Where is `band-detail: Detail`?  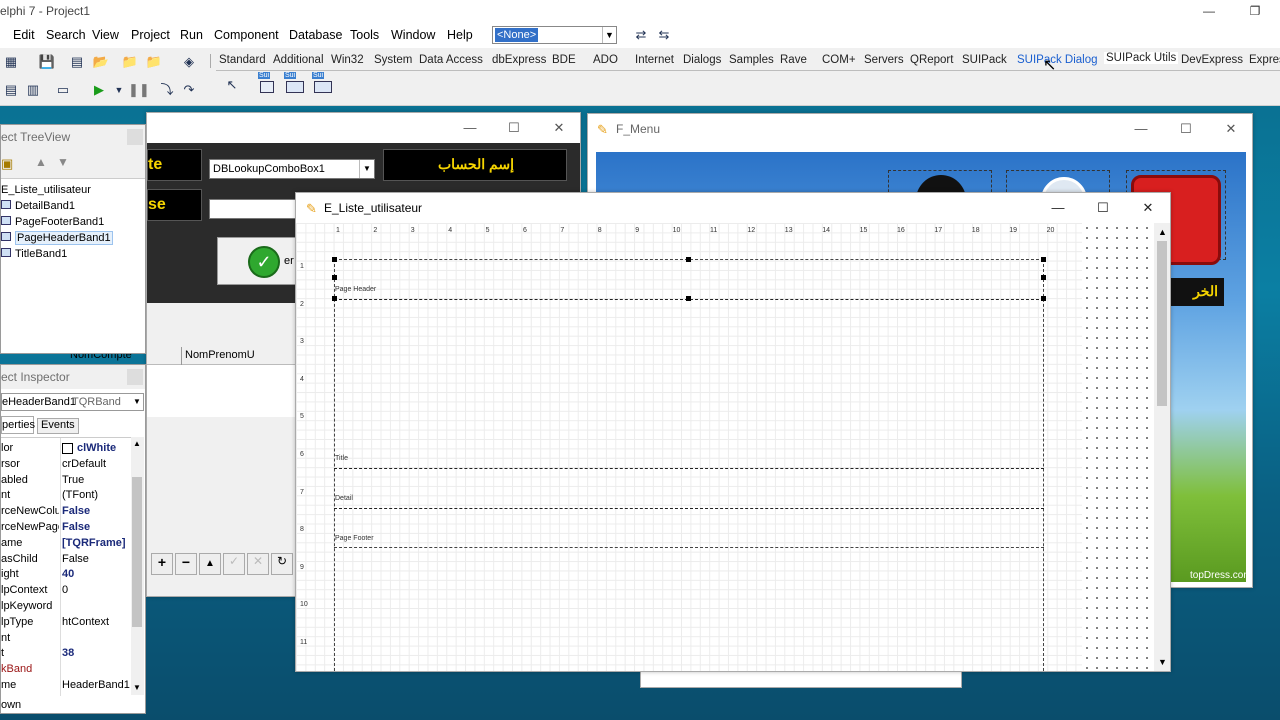
band-detail: Detail is located at coordinates (689, 501).